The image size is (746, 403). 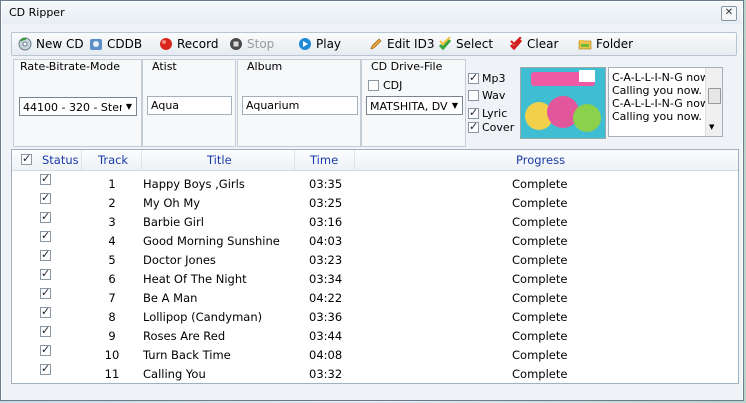 What do you see at coordinates (375, 201) in the screenshot?
I see `table-row: 2 My Oh My 03:25 Complete` at bounding box center [375, 201].